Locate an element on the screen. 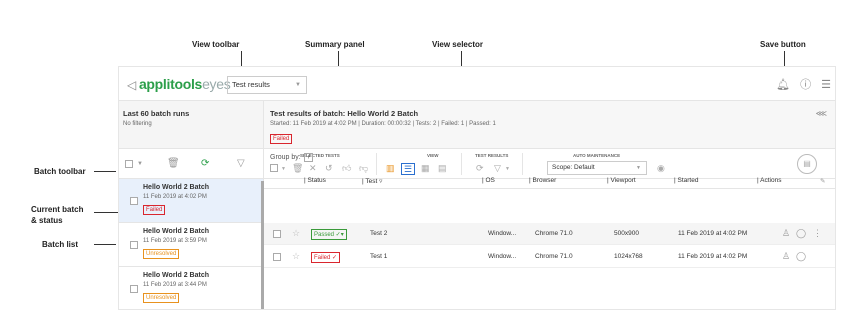 The height and width of the screenshot is (328, 860). callout-batch-list: Batch list is located at coordinates (60, 244).